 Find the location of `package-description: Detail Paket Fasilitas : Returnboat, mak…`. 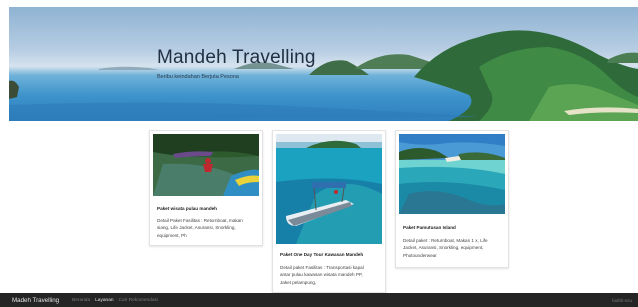

package-description: Detail Paket Fasilitas : Returnboat, mak… is located at coordinates (200, 228).